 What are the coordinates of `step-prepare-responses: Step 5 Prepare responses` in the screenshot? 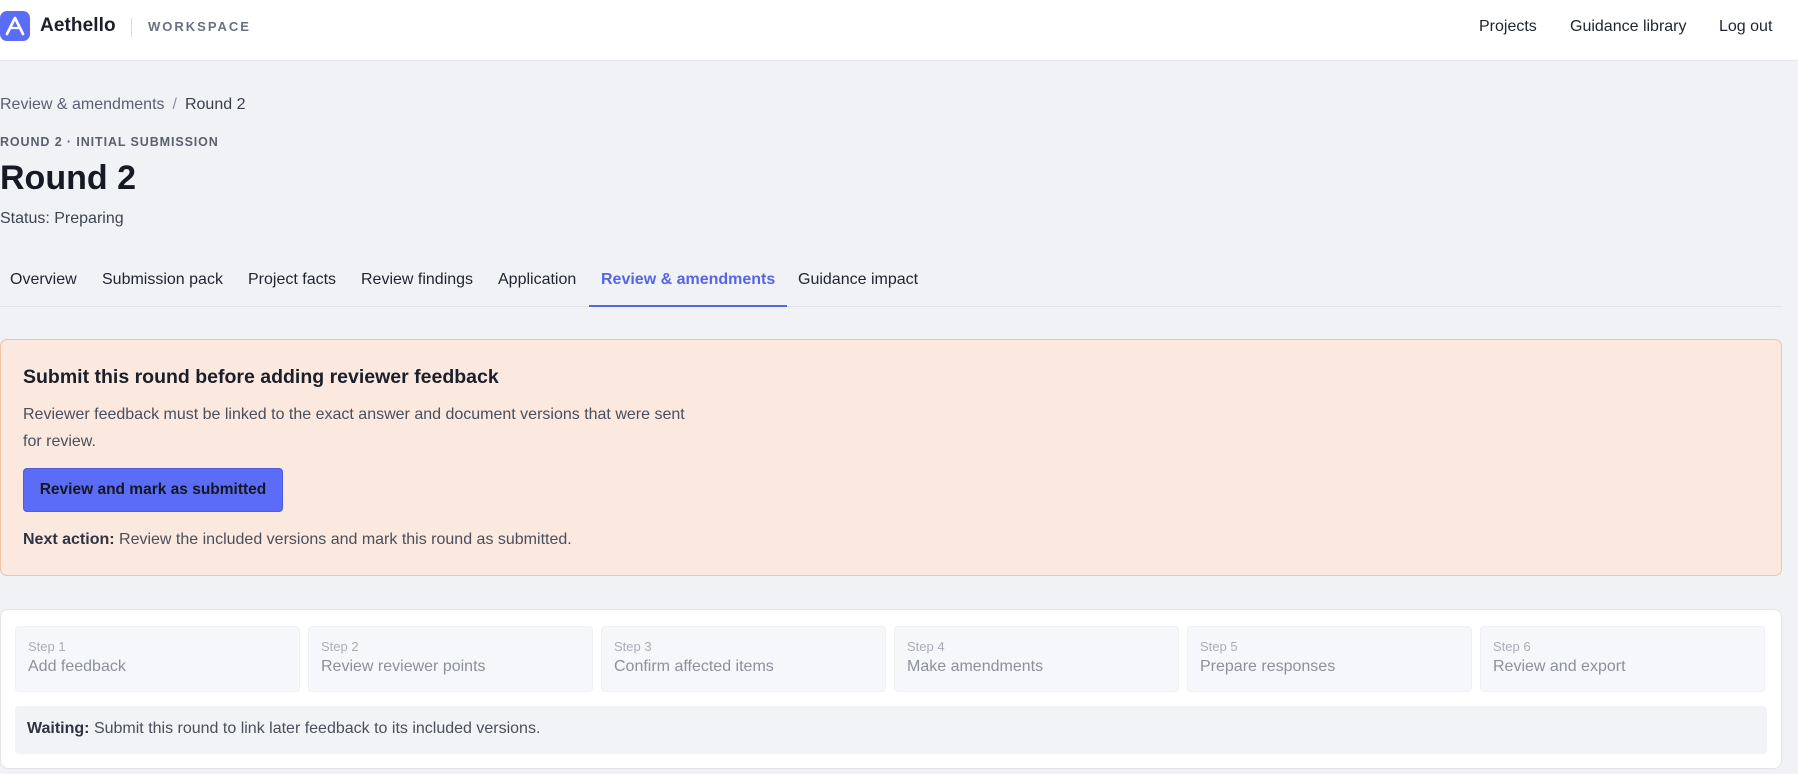 It's located at (1329, 659).